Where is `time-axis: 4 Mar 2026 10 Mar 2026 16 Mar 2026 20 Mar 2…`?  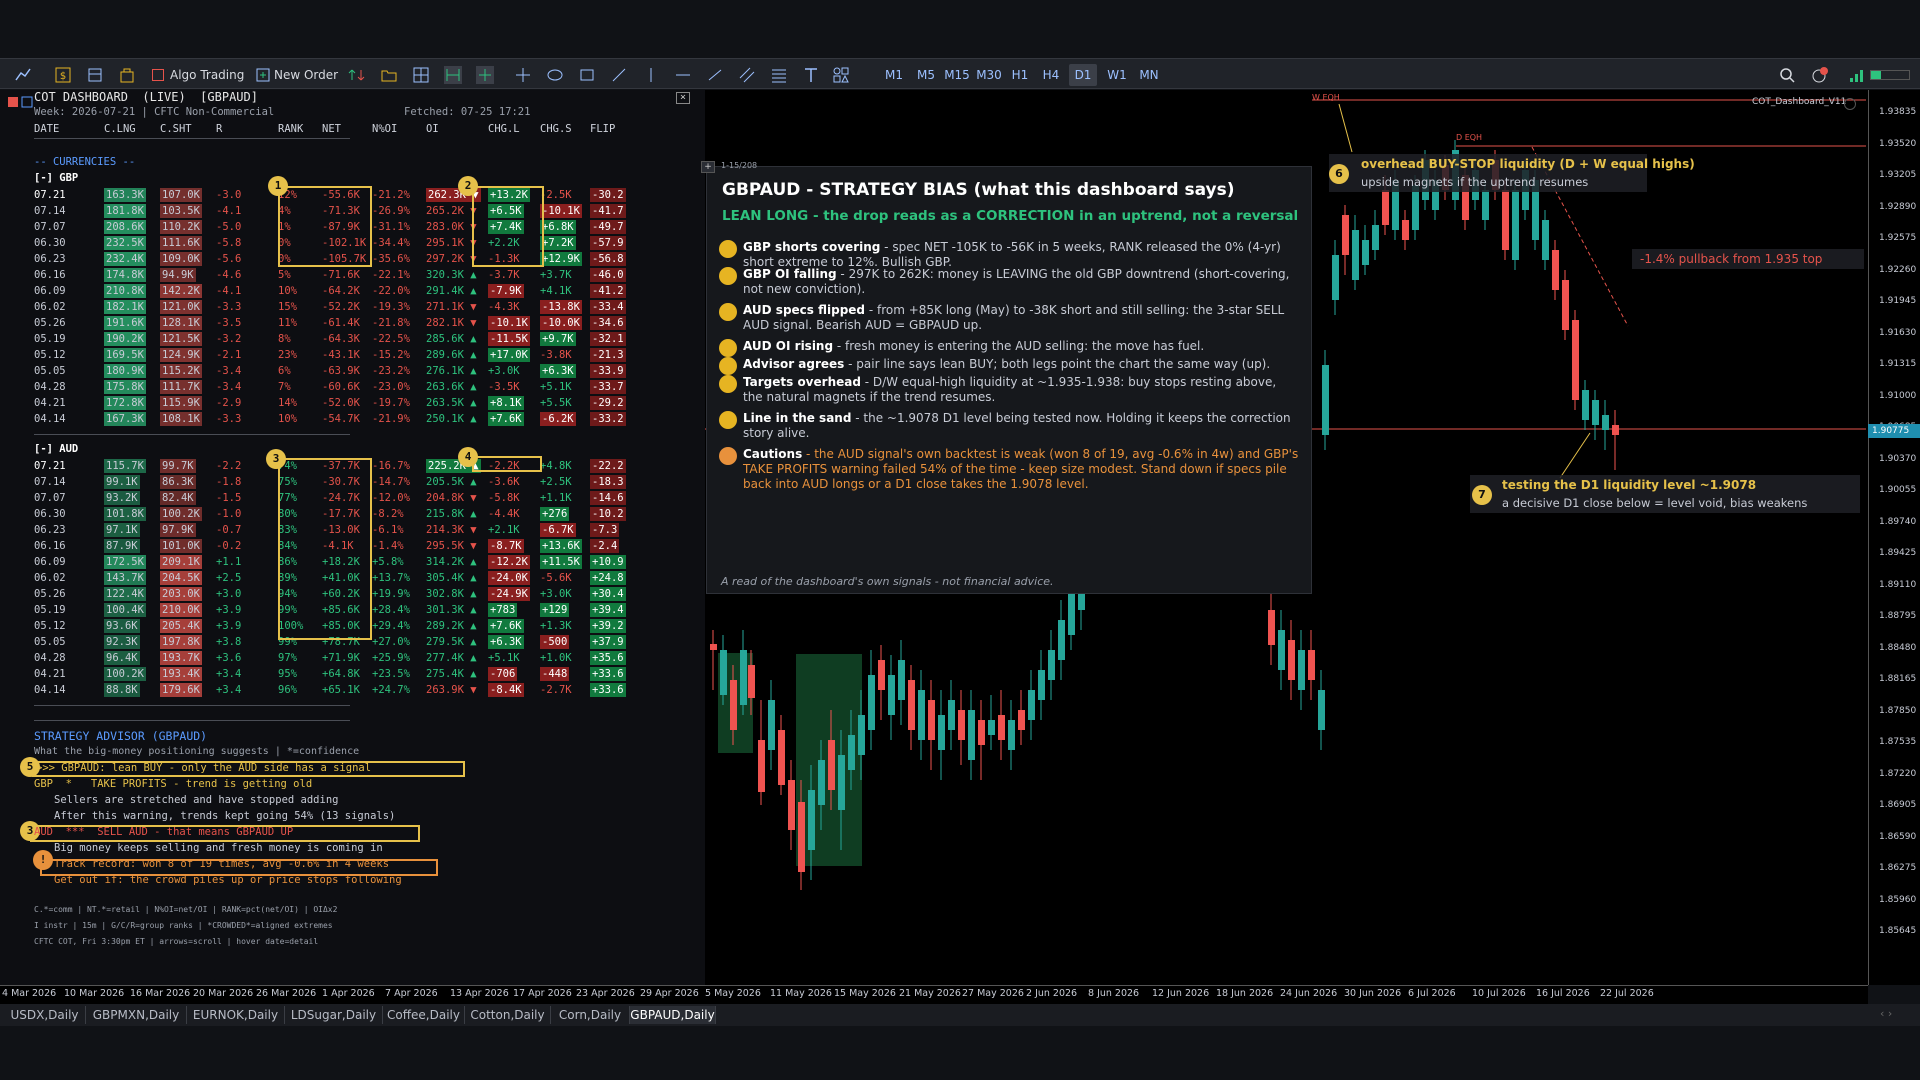 time-axis: 4 Mar 2026 10 Mar 2026 16 Mar 2026 20 Mar 2… is located at coordinates (934, 994).